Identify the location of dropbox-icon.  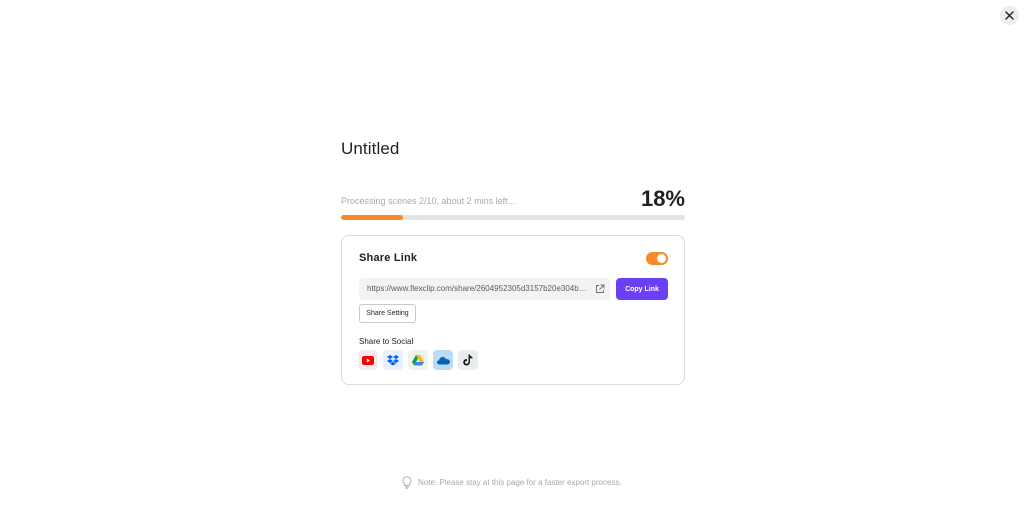
(393, 359).